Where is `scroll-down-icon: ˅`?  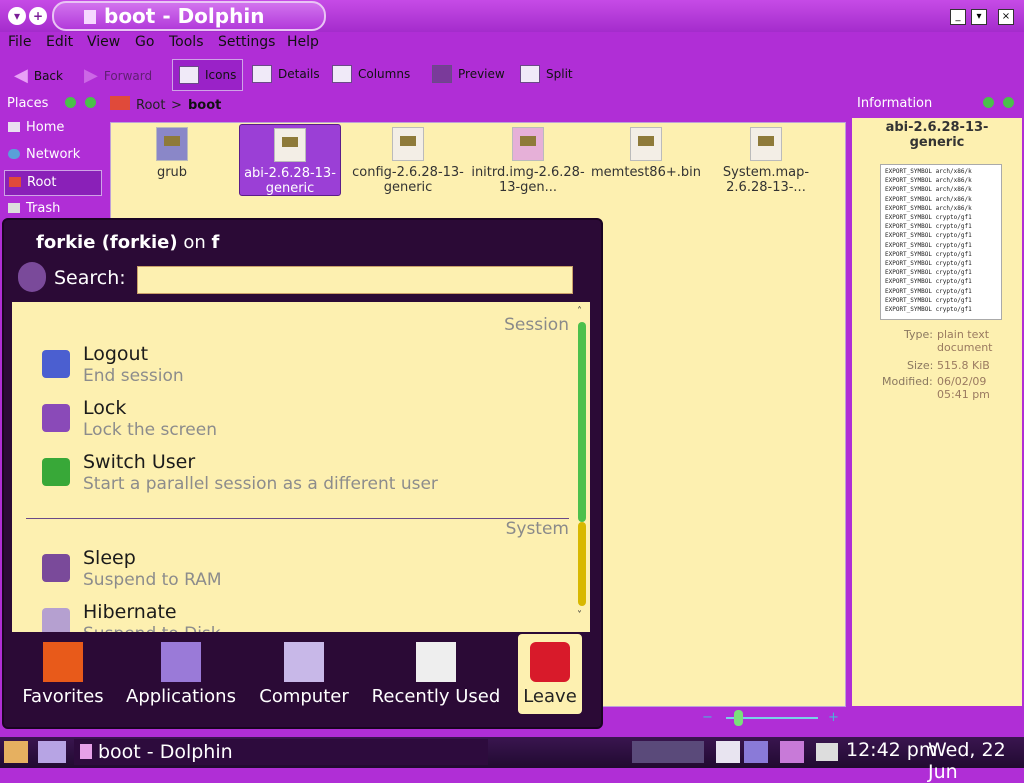
scroll-down-icon: ˅ is located at coordinates (579, 615).